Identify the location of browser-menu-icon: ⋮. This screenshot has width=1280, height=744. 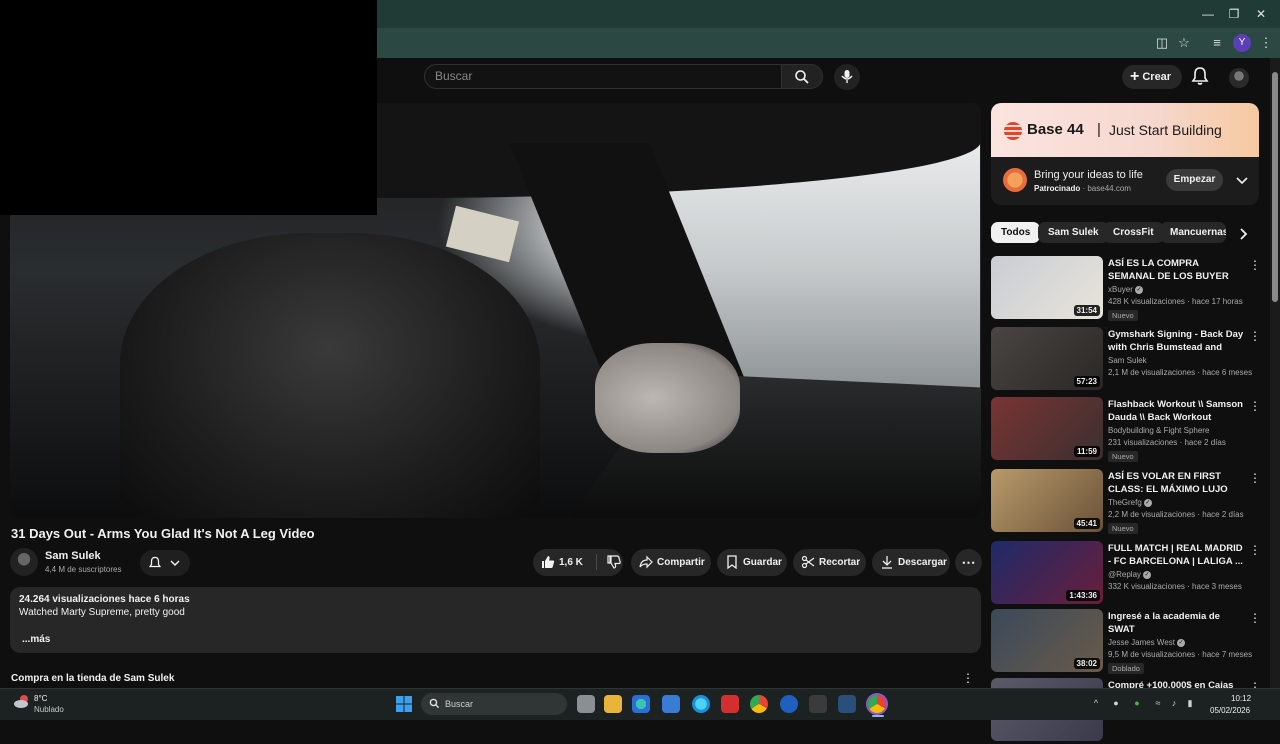
(1266, 43).